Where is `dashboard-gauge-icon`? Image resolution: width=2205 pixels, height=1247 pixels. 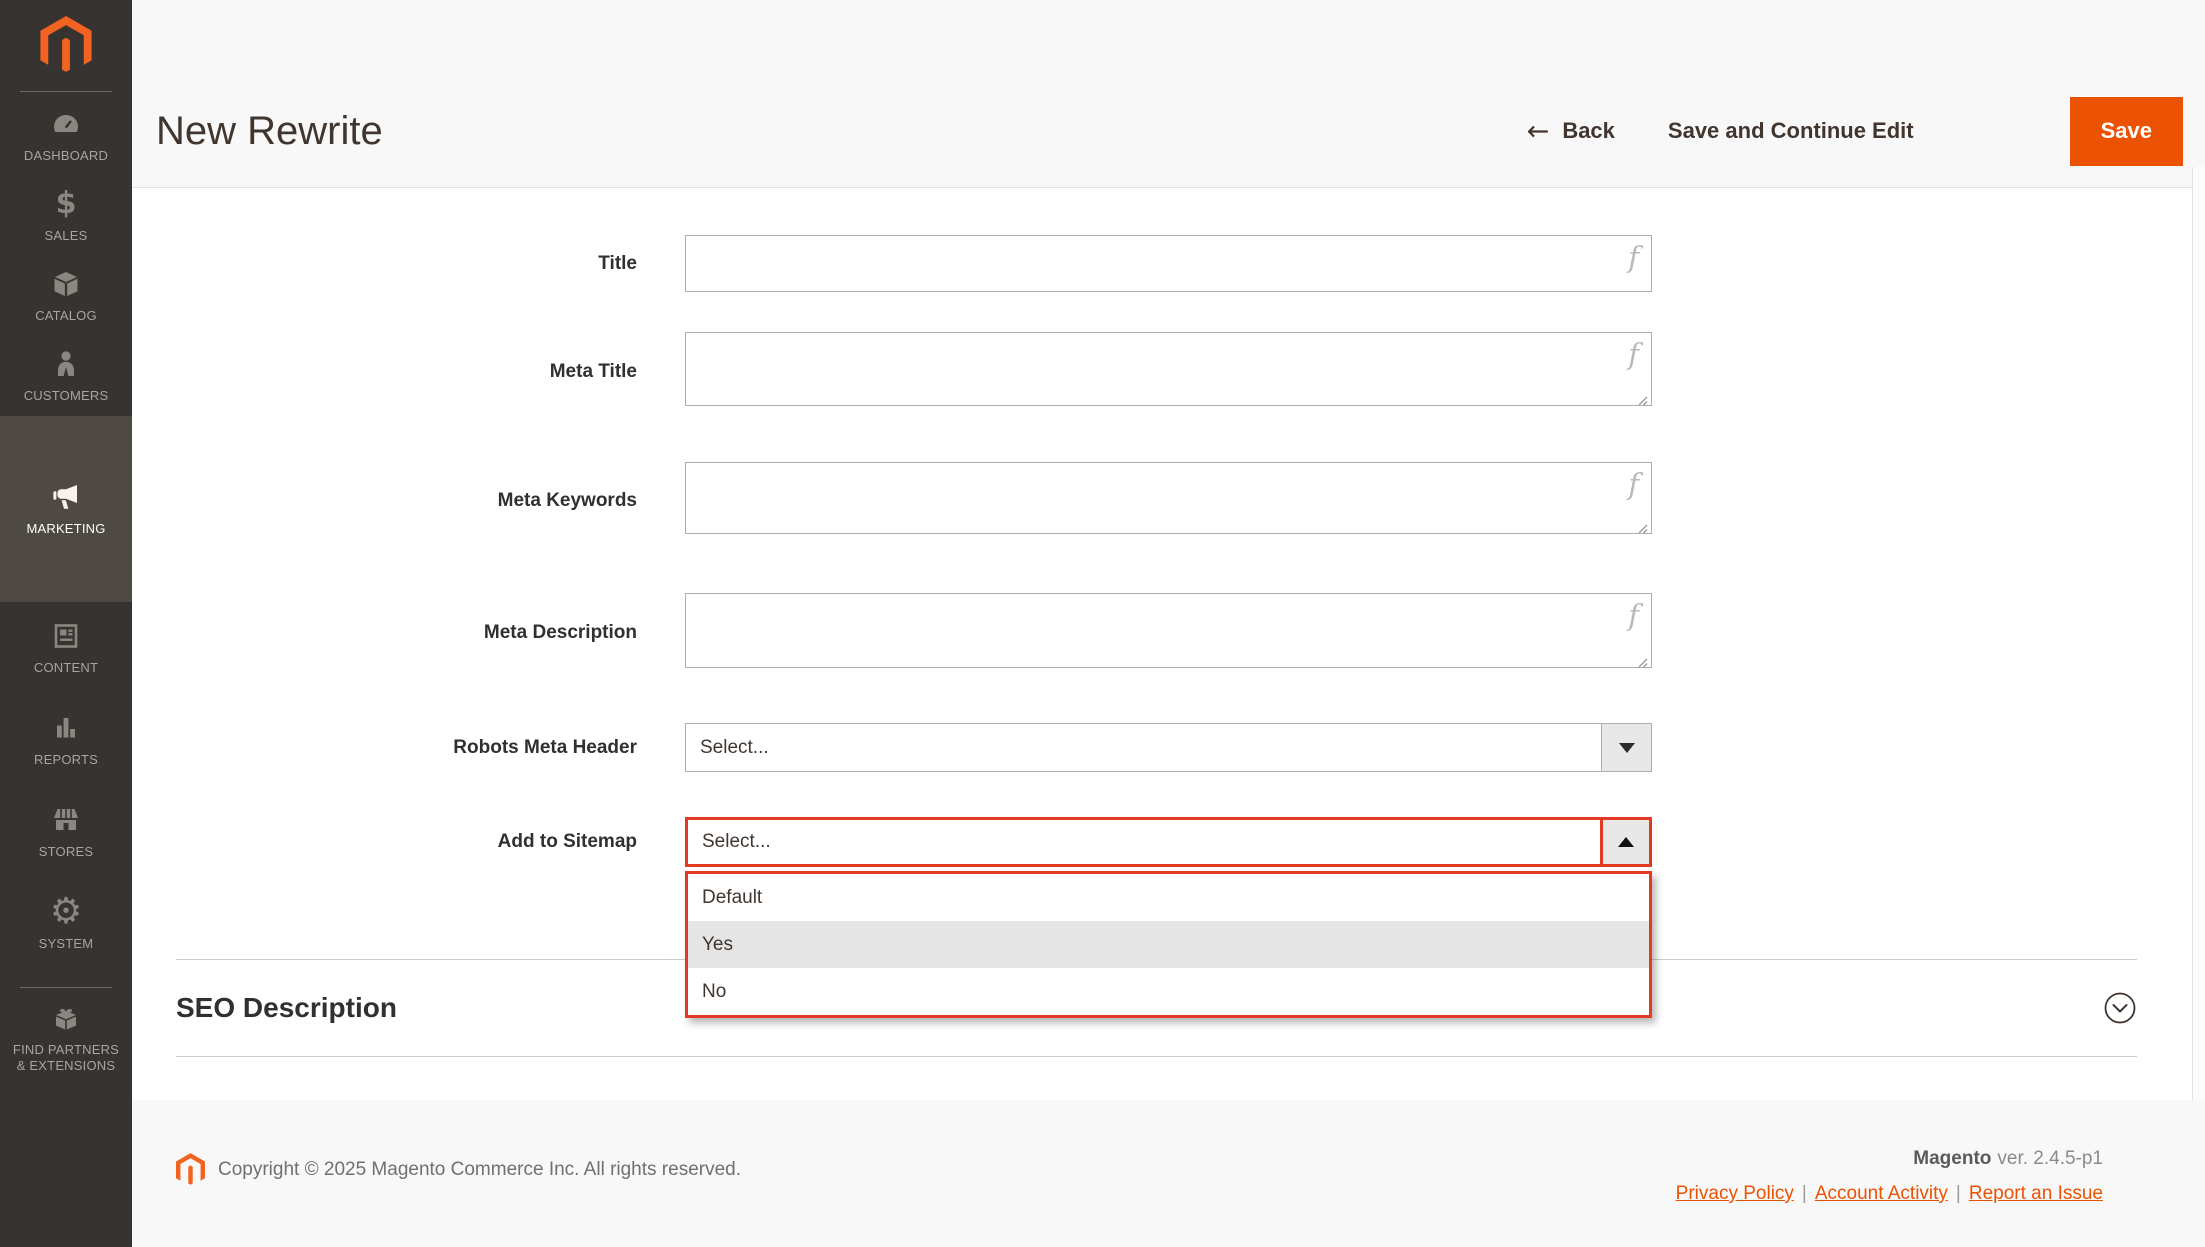
dashboard-gauge-icon is located at coordinates (66, 124).